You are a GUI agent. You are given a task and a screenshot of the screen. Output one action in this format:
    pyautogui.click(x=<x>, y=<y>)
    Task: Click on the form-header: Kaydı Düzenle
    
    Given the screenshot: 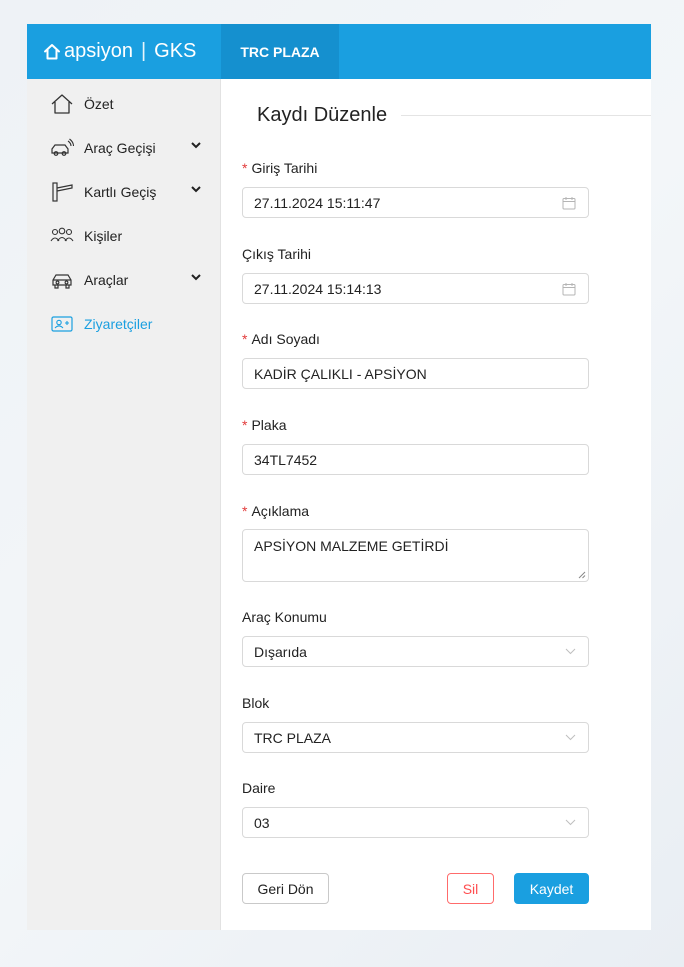 What is the action you would take?
    pyautogui.click(x=454, y=115)
    